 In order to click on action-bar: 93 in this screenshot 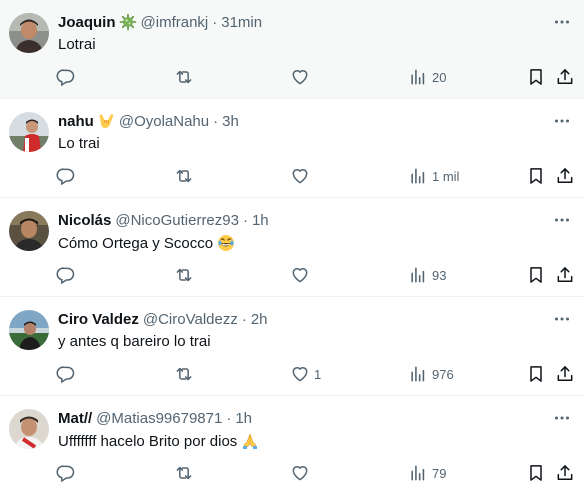, I will do `click(292, 275)`.